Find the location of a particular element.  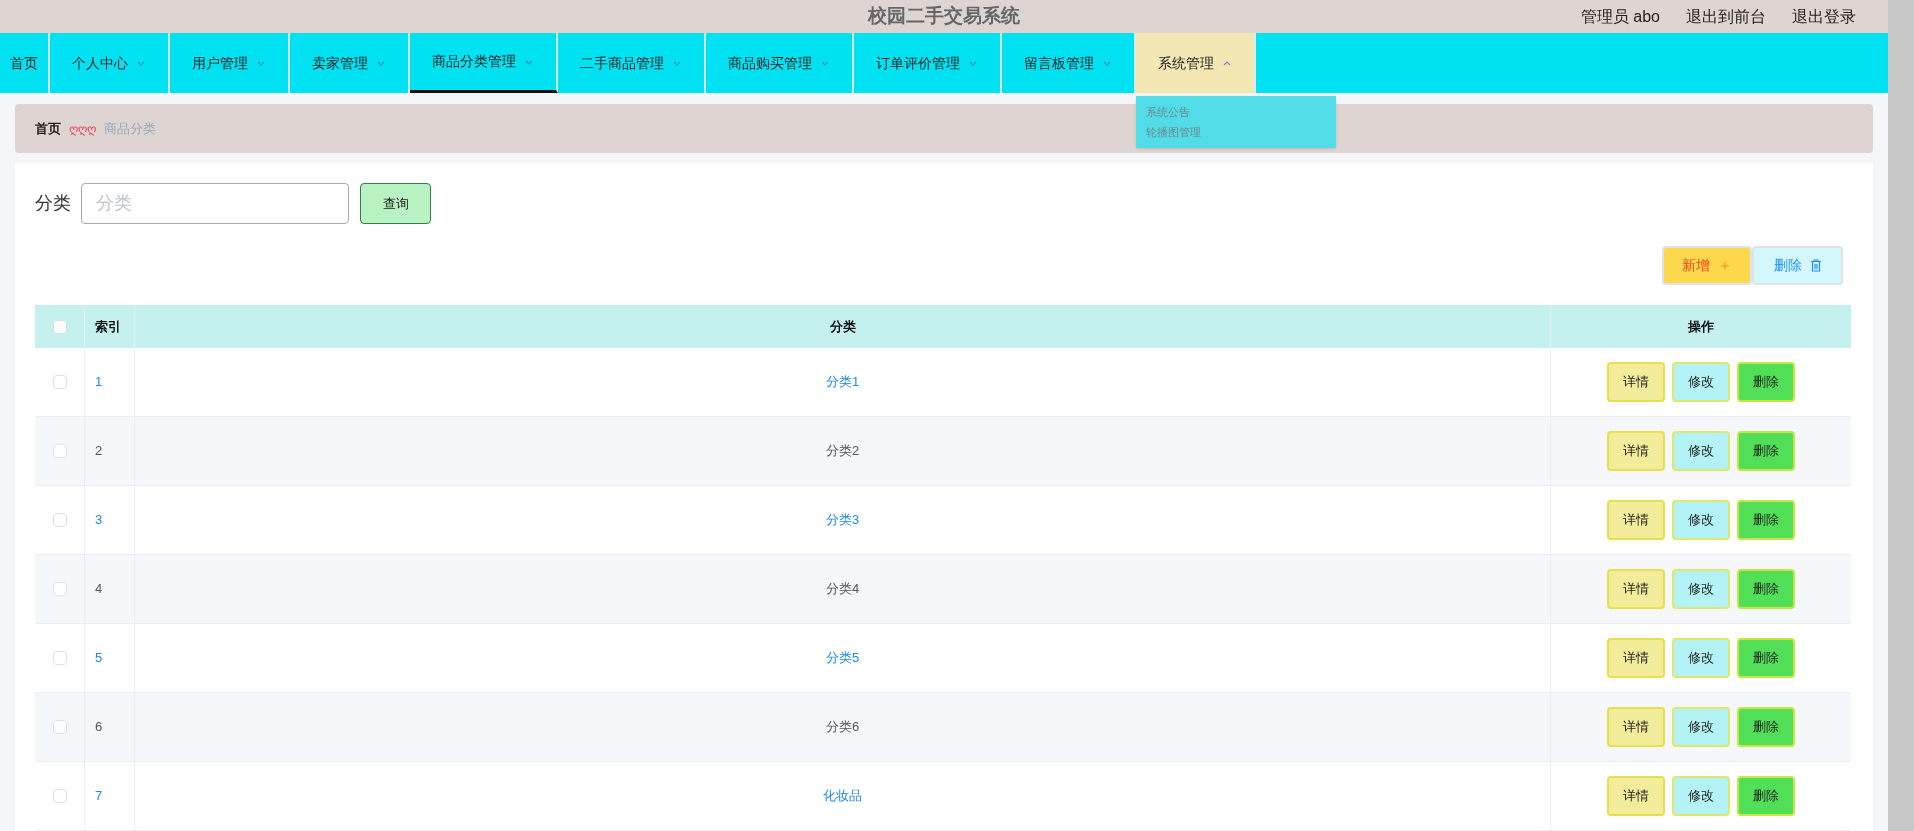

column-header: 操作 is located at coordinates (1701, 326).